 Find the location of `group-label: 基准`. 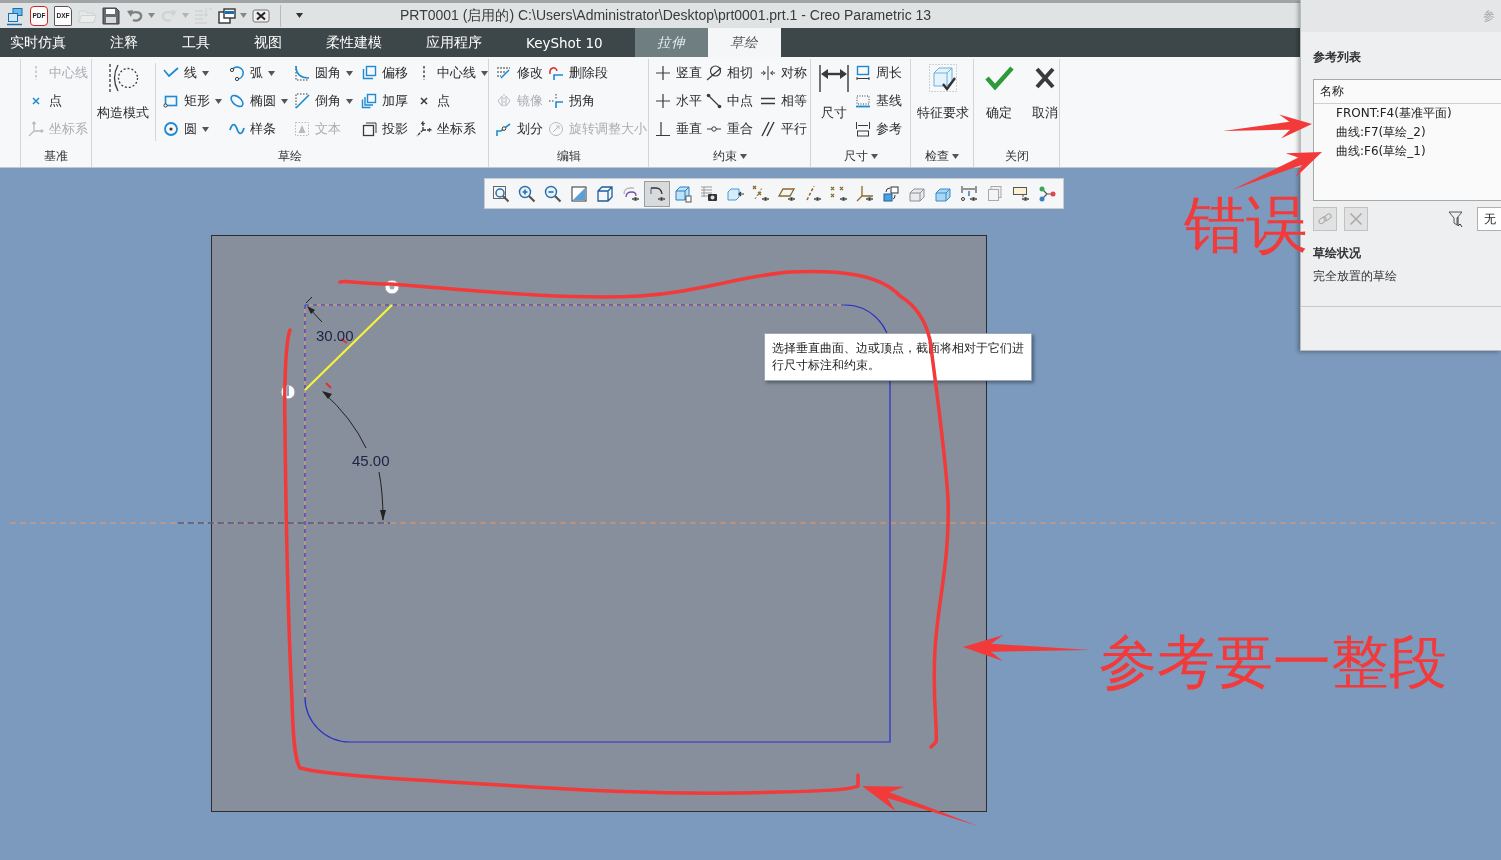

group-label: 基准 is located at coordinates (56, 156).